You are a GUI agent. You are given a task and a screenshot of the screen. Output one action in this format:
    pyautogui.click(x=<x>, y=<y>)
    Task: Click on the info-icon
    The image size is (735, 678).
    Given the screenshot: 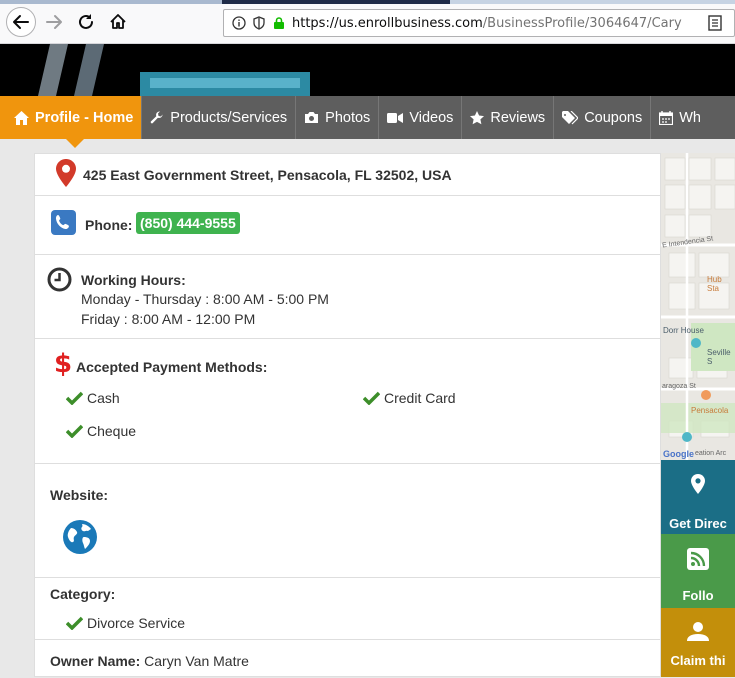 What is the action you would take?
    pyautogui.click(x=239, y=23)
    